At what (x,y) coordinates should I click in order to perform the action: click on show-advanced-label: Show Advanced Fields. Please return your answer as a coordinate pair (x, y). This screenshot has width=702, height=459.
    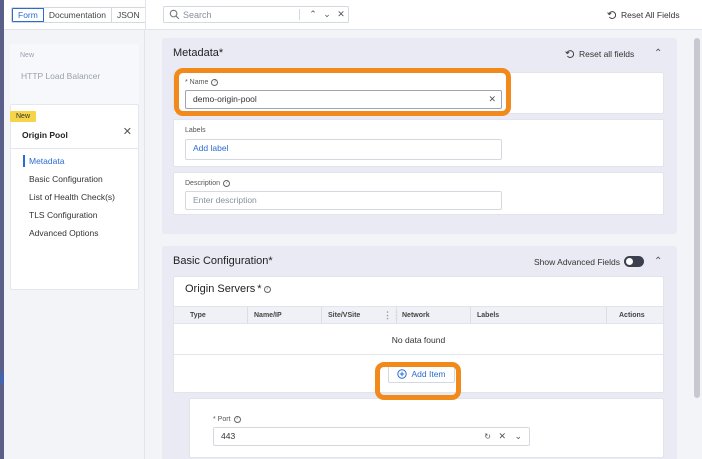
    Looking at the image, I should click on (577, 261).